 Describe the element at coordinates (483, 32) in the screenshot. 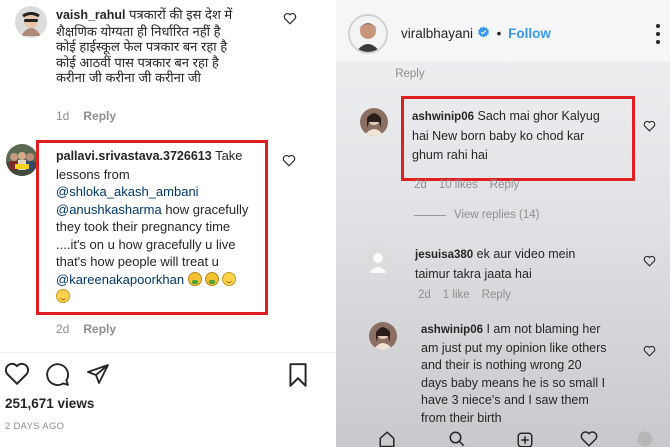

I see `verified-badge-icon` at that location.